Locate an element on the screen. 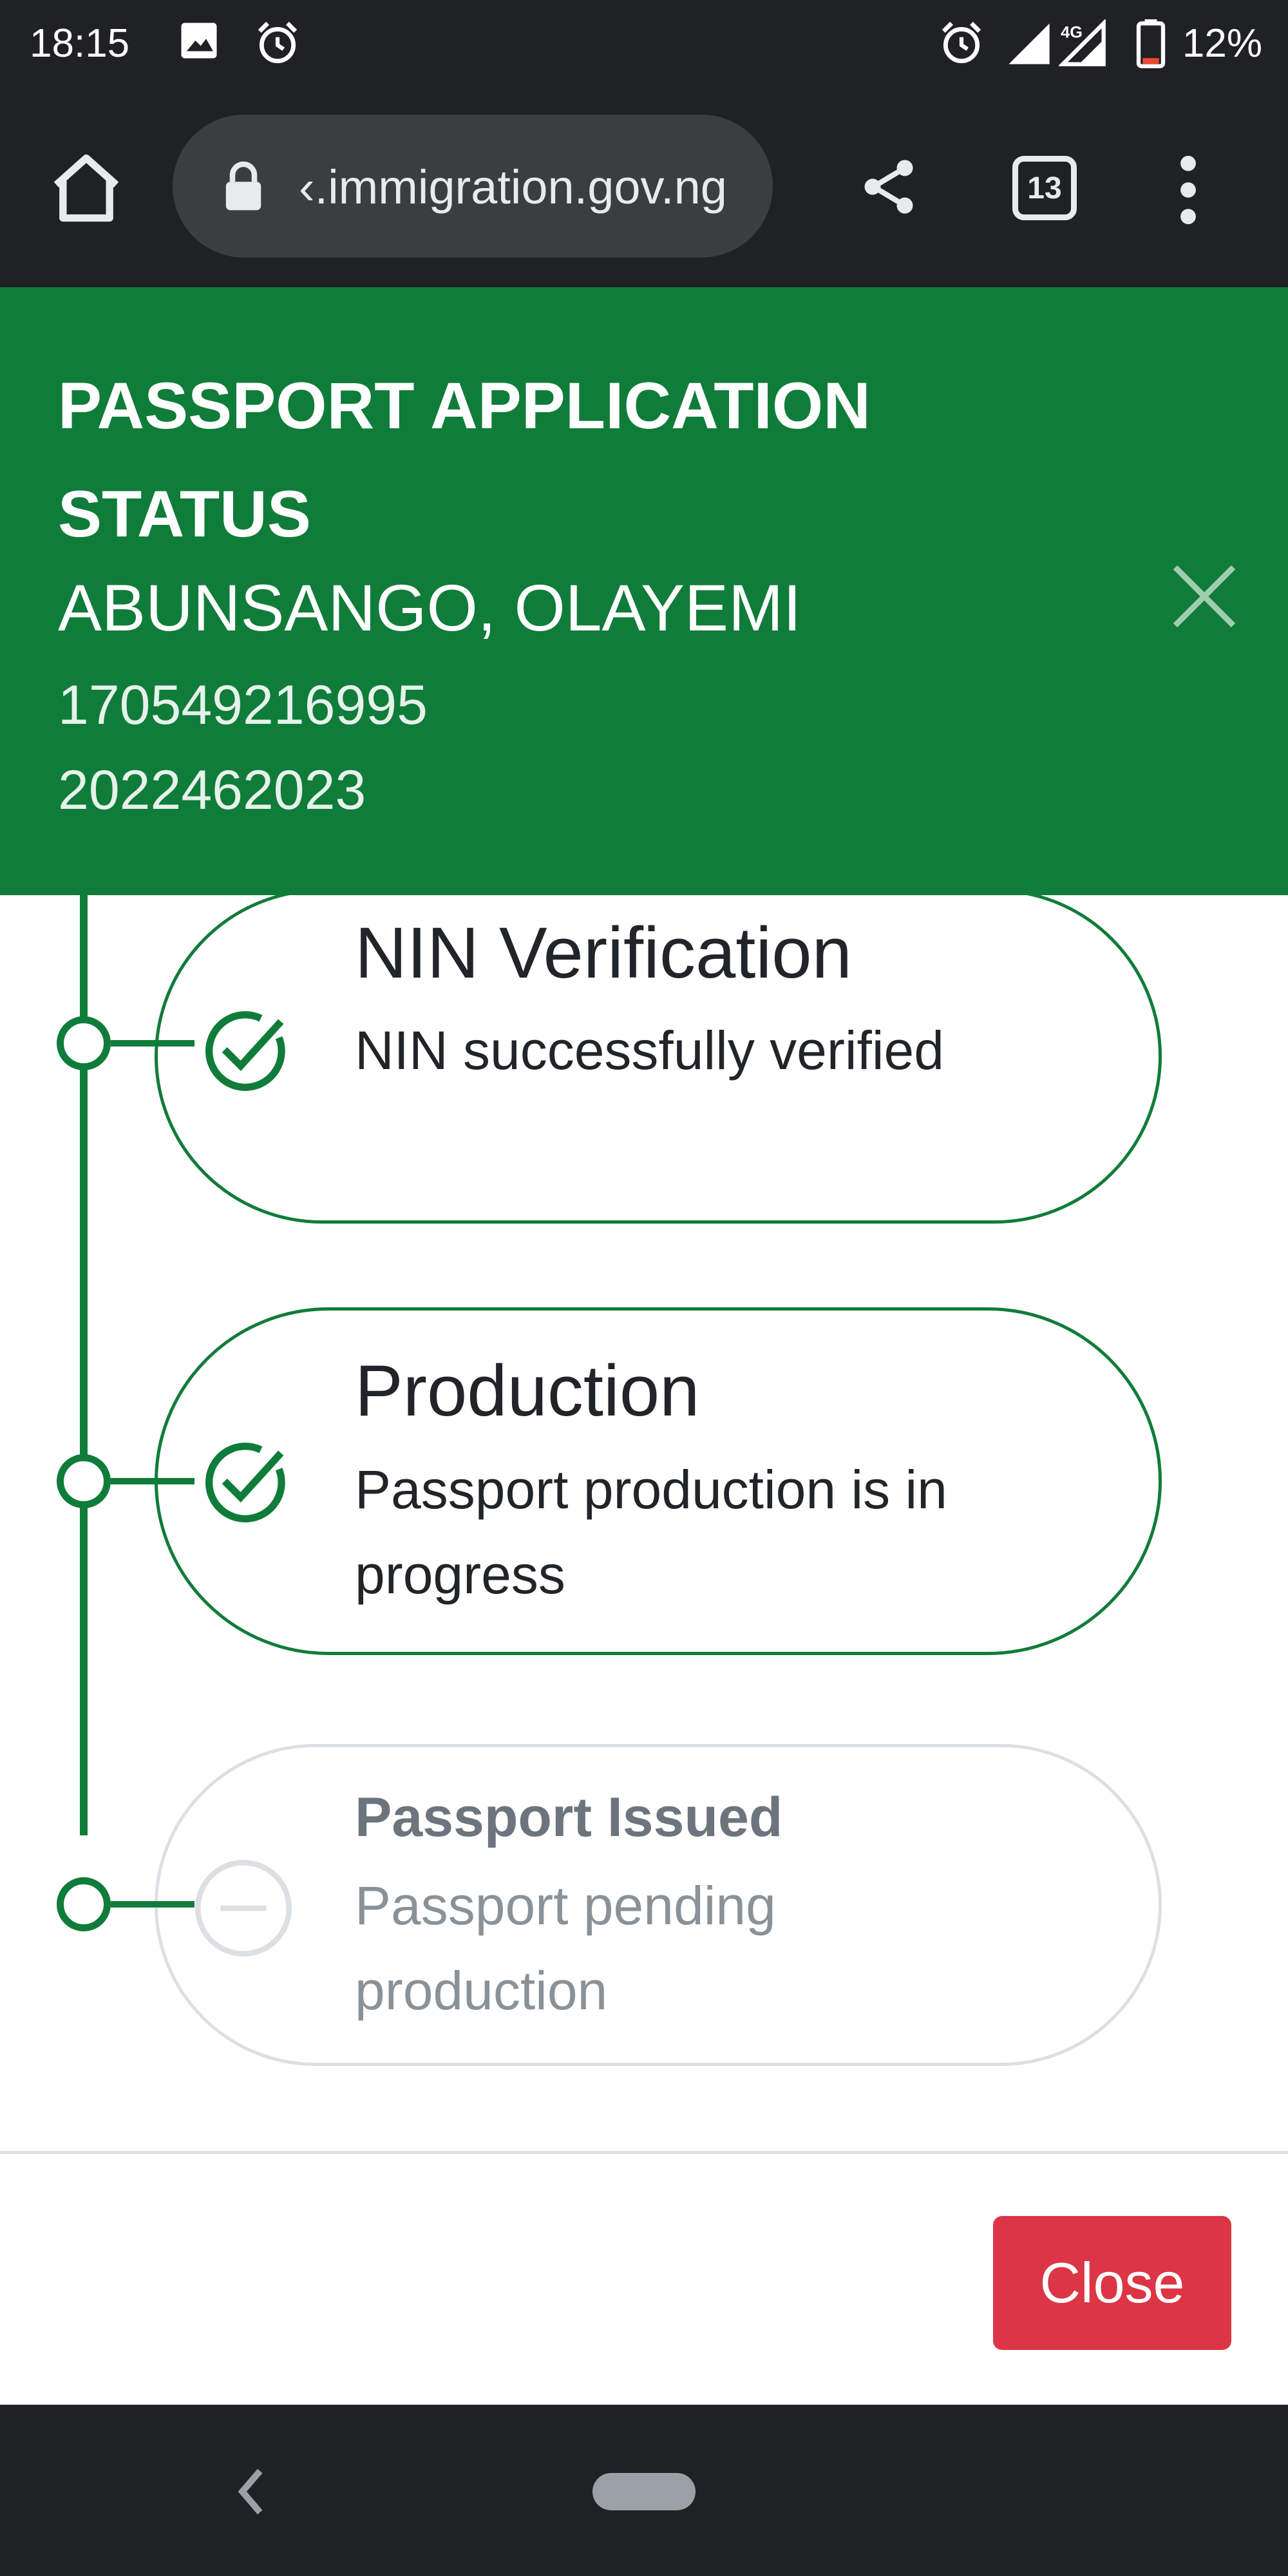 The image size is (1288, 2576). status-bar: 18:15 4G 12% is located at coordinates (644, 45).